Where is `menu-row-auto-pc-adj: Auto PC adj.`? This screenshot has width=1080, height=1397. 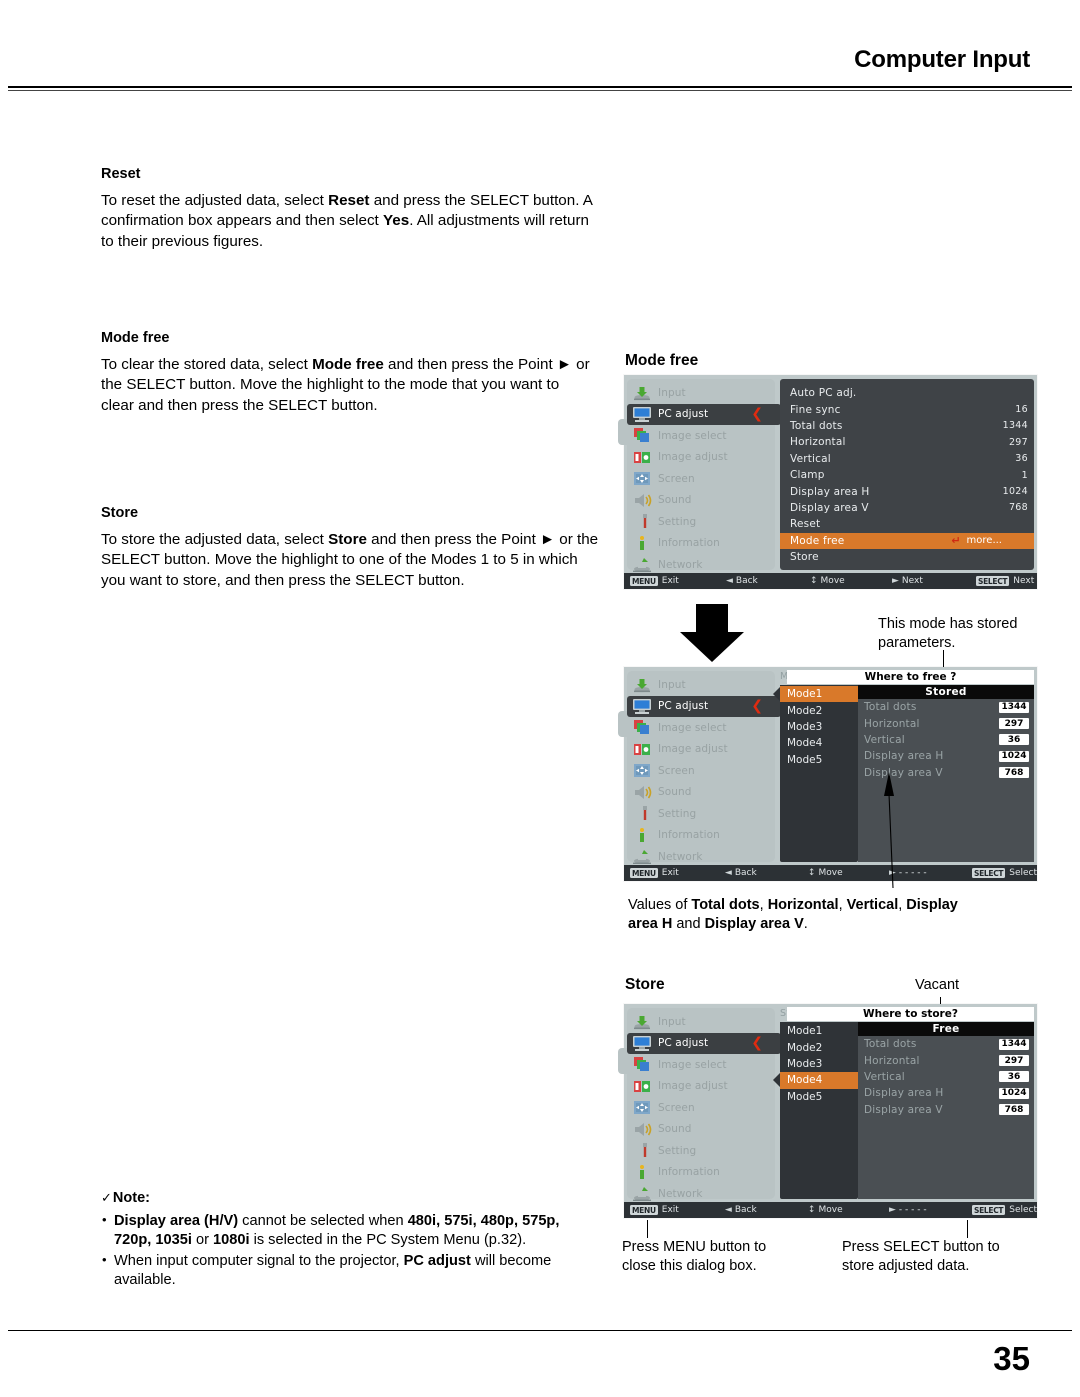 menu-row-auto-pc-adj: Auto PC adj. is located at coordinates (907, 393).